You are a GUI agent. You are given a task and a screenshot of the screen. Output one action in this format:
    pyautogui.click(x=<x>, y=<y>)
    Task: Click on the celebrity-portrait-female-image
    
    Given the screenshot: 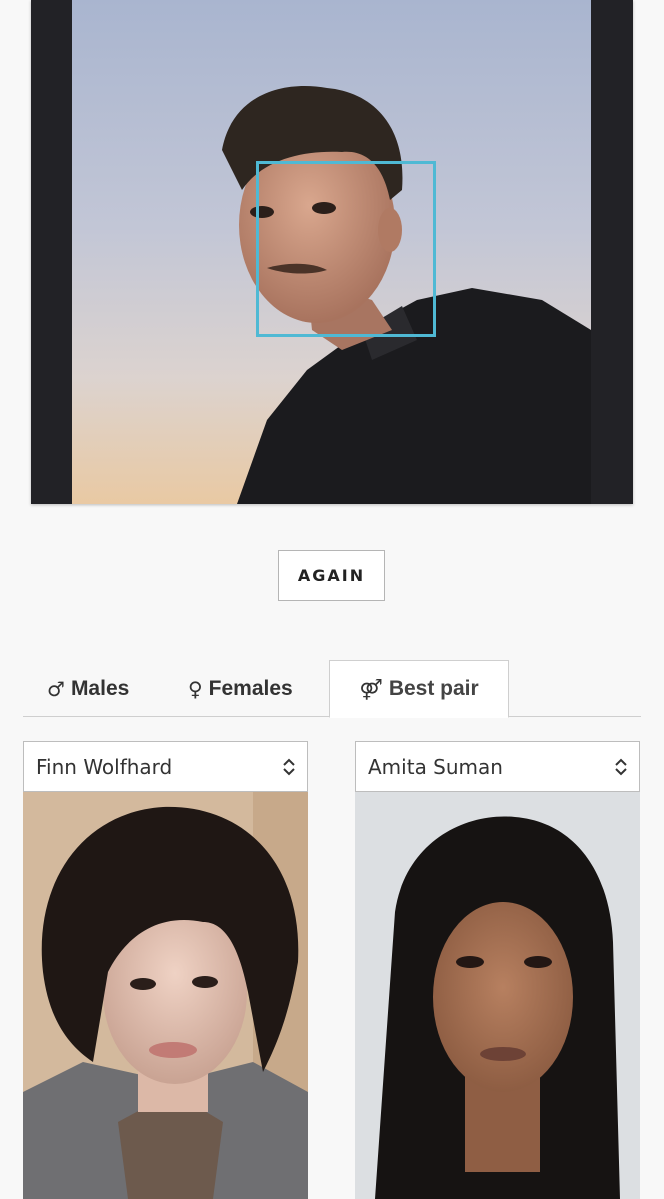 What is the action you would take?
    pyautogui.click(x=497, y=995)
    